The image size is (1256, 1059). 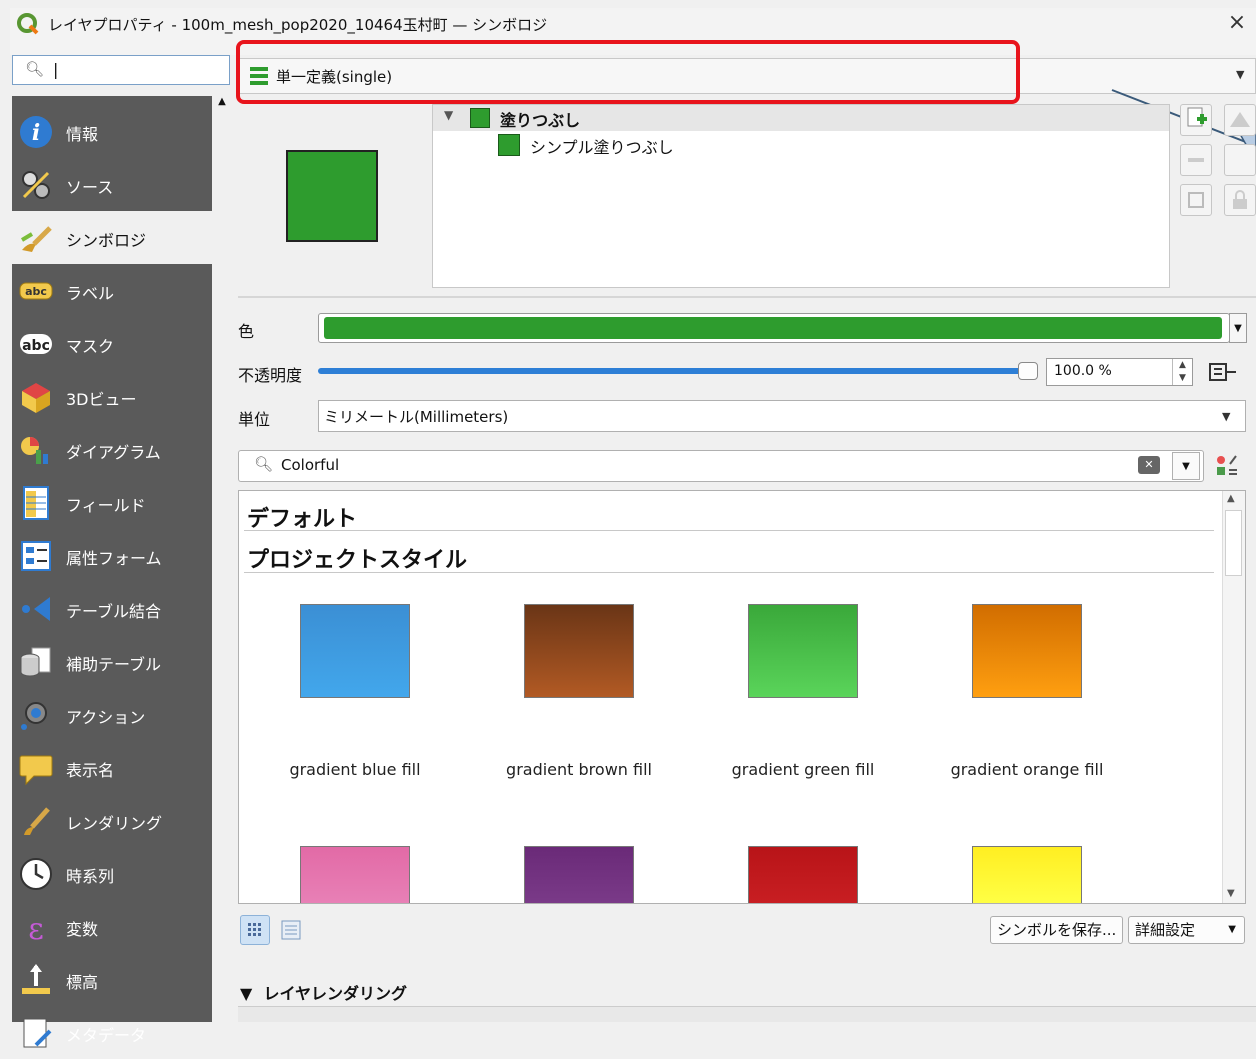 I want to click on add-layer-button, so click(x=1196, y=120).